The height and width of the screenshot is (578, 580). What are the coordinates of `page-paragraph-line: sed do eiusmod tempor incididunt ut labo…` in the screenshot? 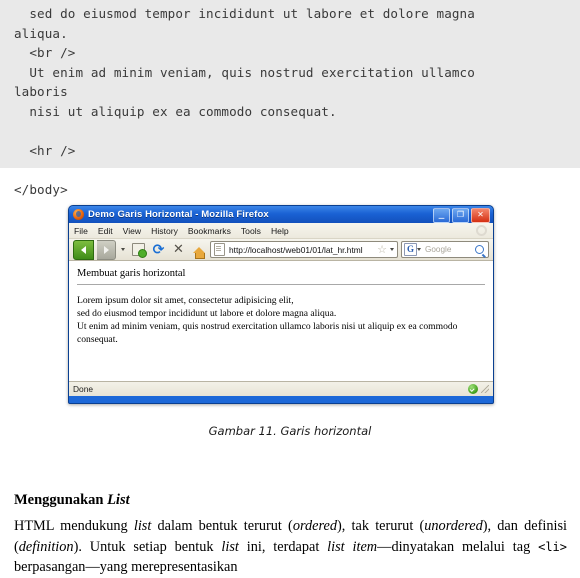 It's located at (207, 313).